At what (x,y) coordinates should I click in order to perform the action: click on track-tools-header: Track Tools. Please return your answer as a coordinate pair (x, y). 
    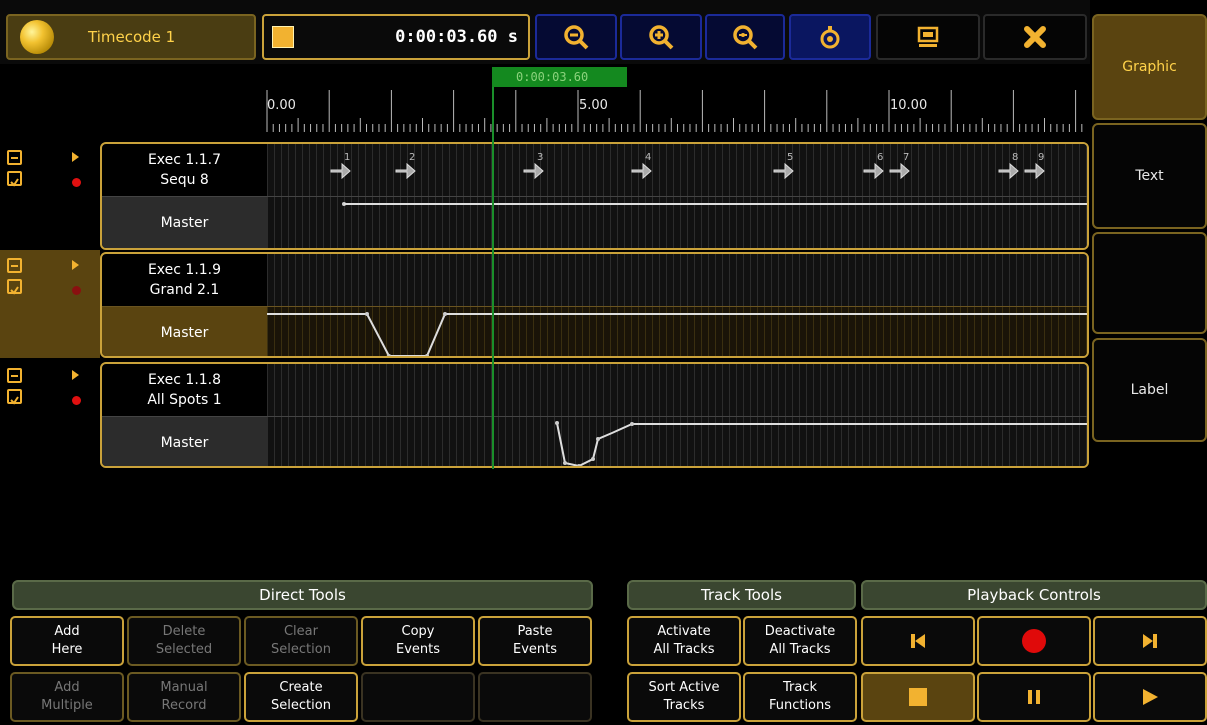
    Looking at the image, I should click on (741, 595).